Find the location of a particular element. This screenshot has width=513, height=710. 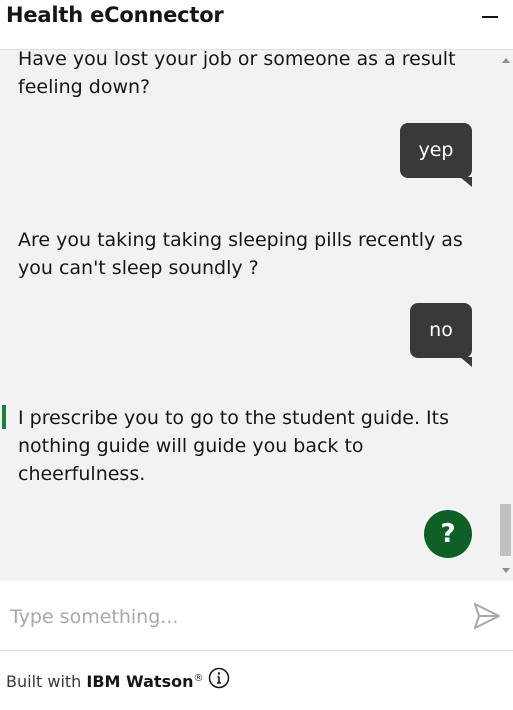

built-with-text: Built with IBM Watson® is located at coordinates (104, 680).